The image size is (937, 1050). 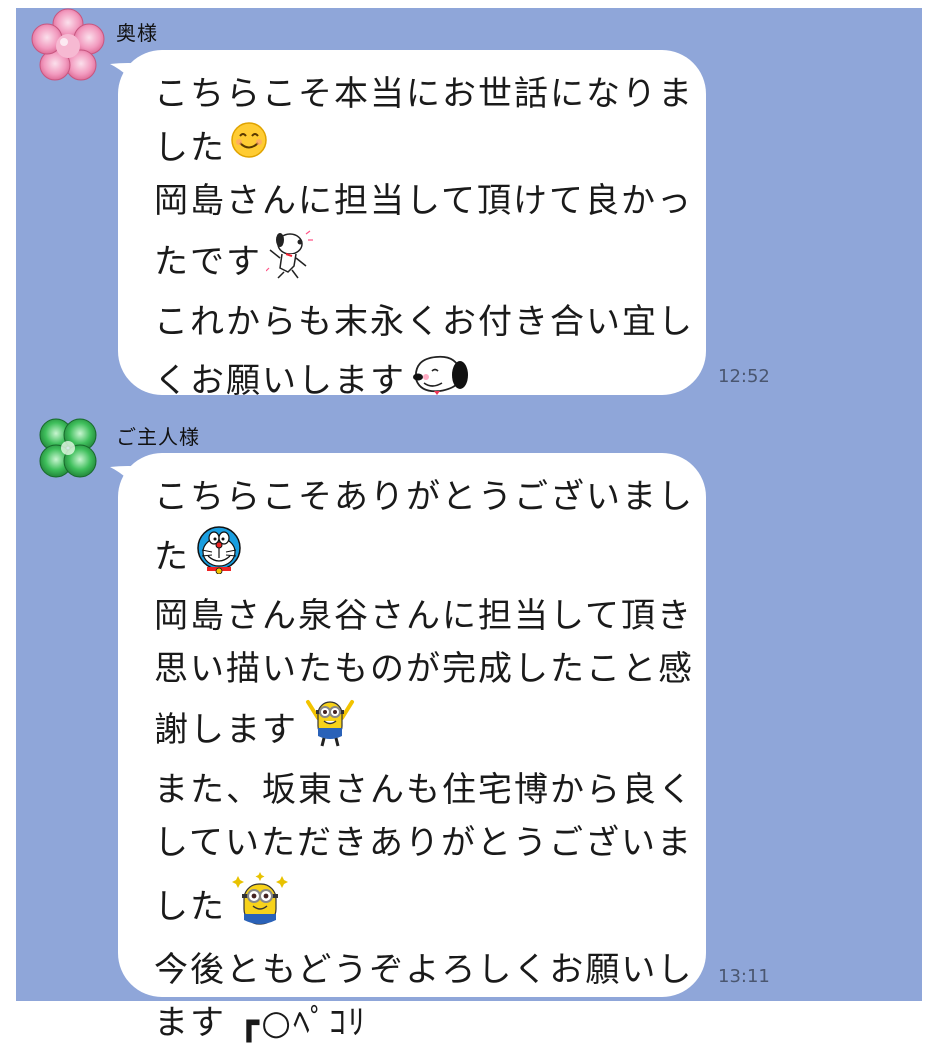 I want to click on message-text: くお願いします, so click(x=280, y=380).